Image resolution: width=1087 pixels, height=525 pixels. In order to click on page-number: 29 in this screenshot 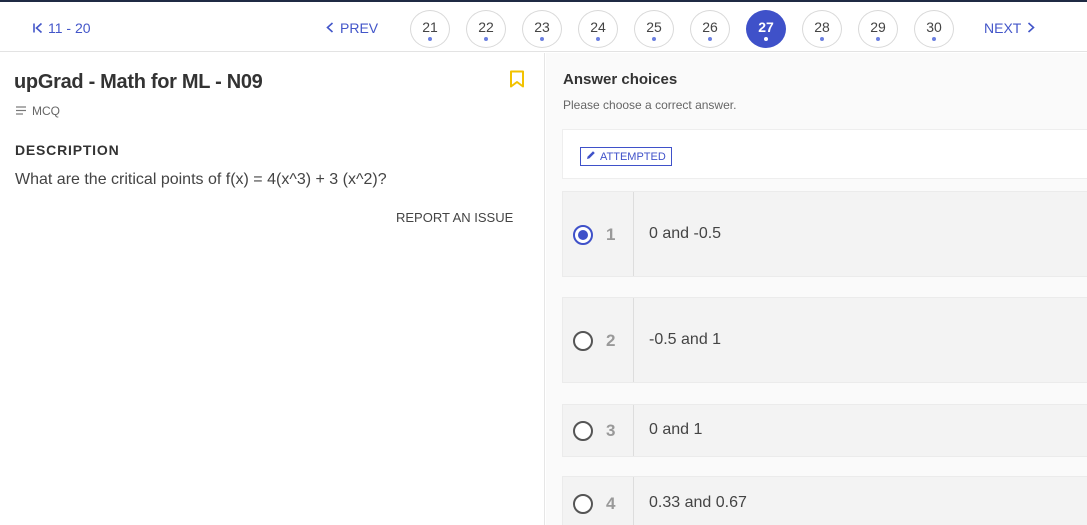, I will do `click(878, 27)`.